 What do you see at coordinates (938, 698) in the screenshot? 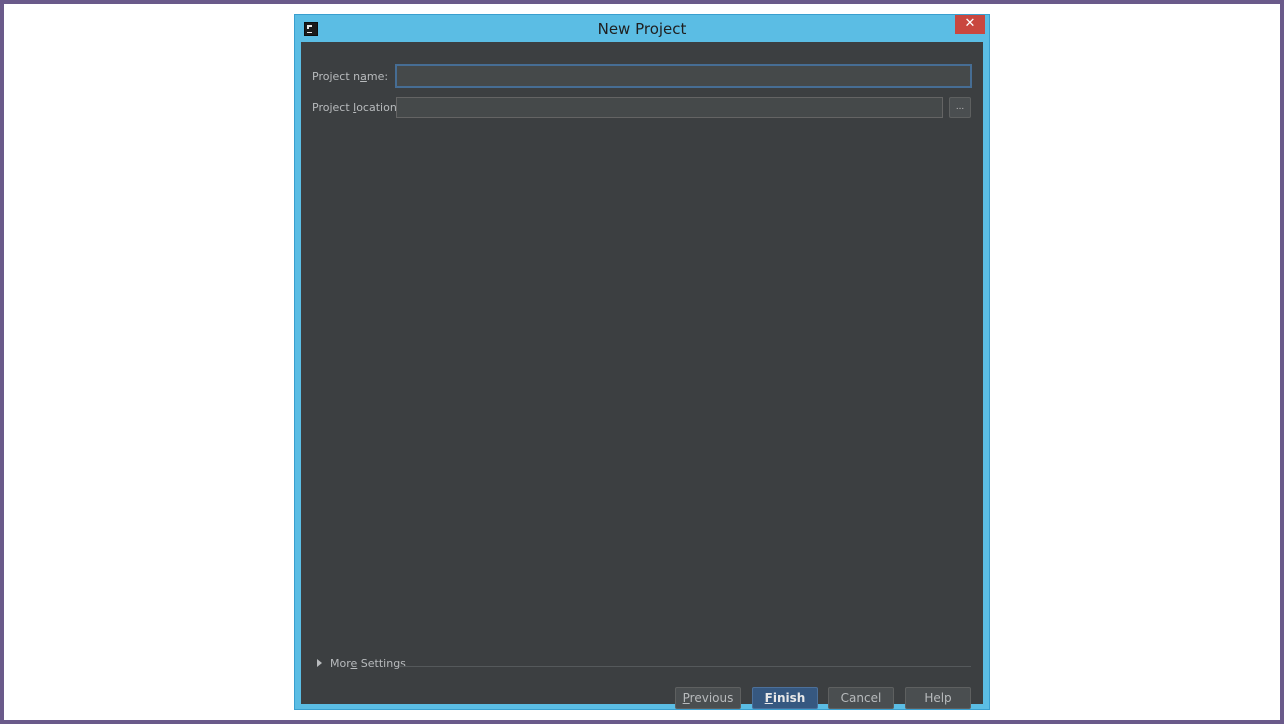
I see `help-button: Help` at bounding box center [938, 698].